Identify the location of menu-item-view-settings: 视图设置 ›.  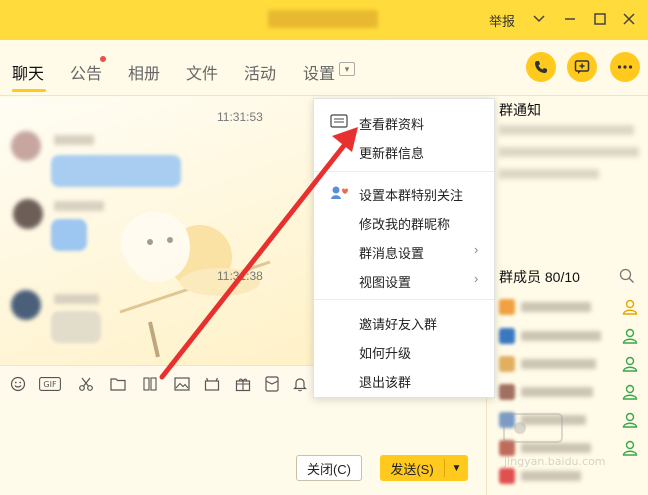
(404, 279).